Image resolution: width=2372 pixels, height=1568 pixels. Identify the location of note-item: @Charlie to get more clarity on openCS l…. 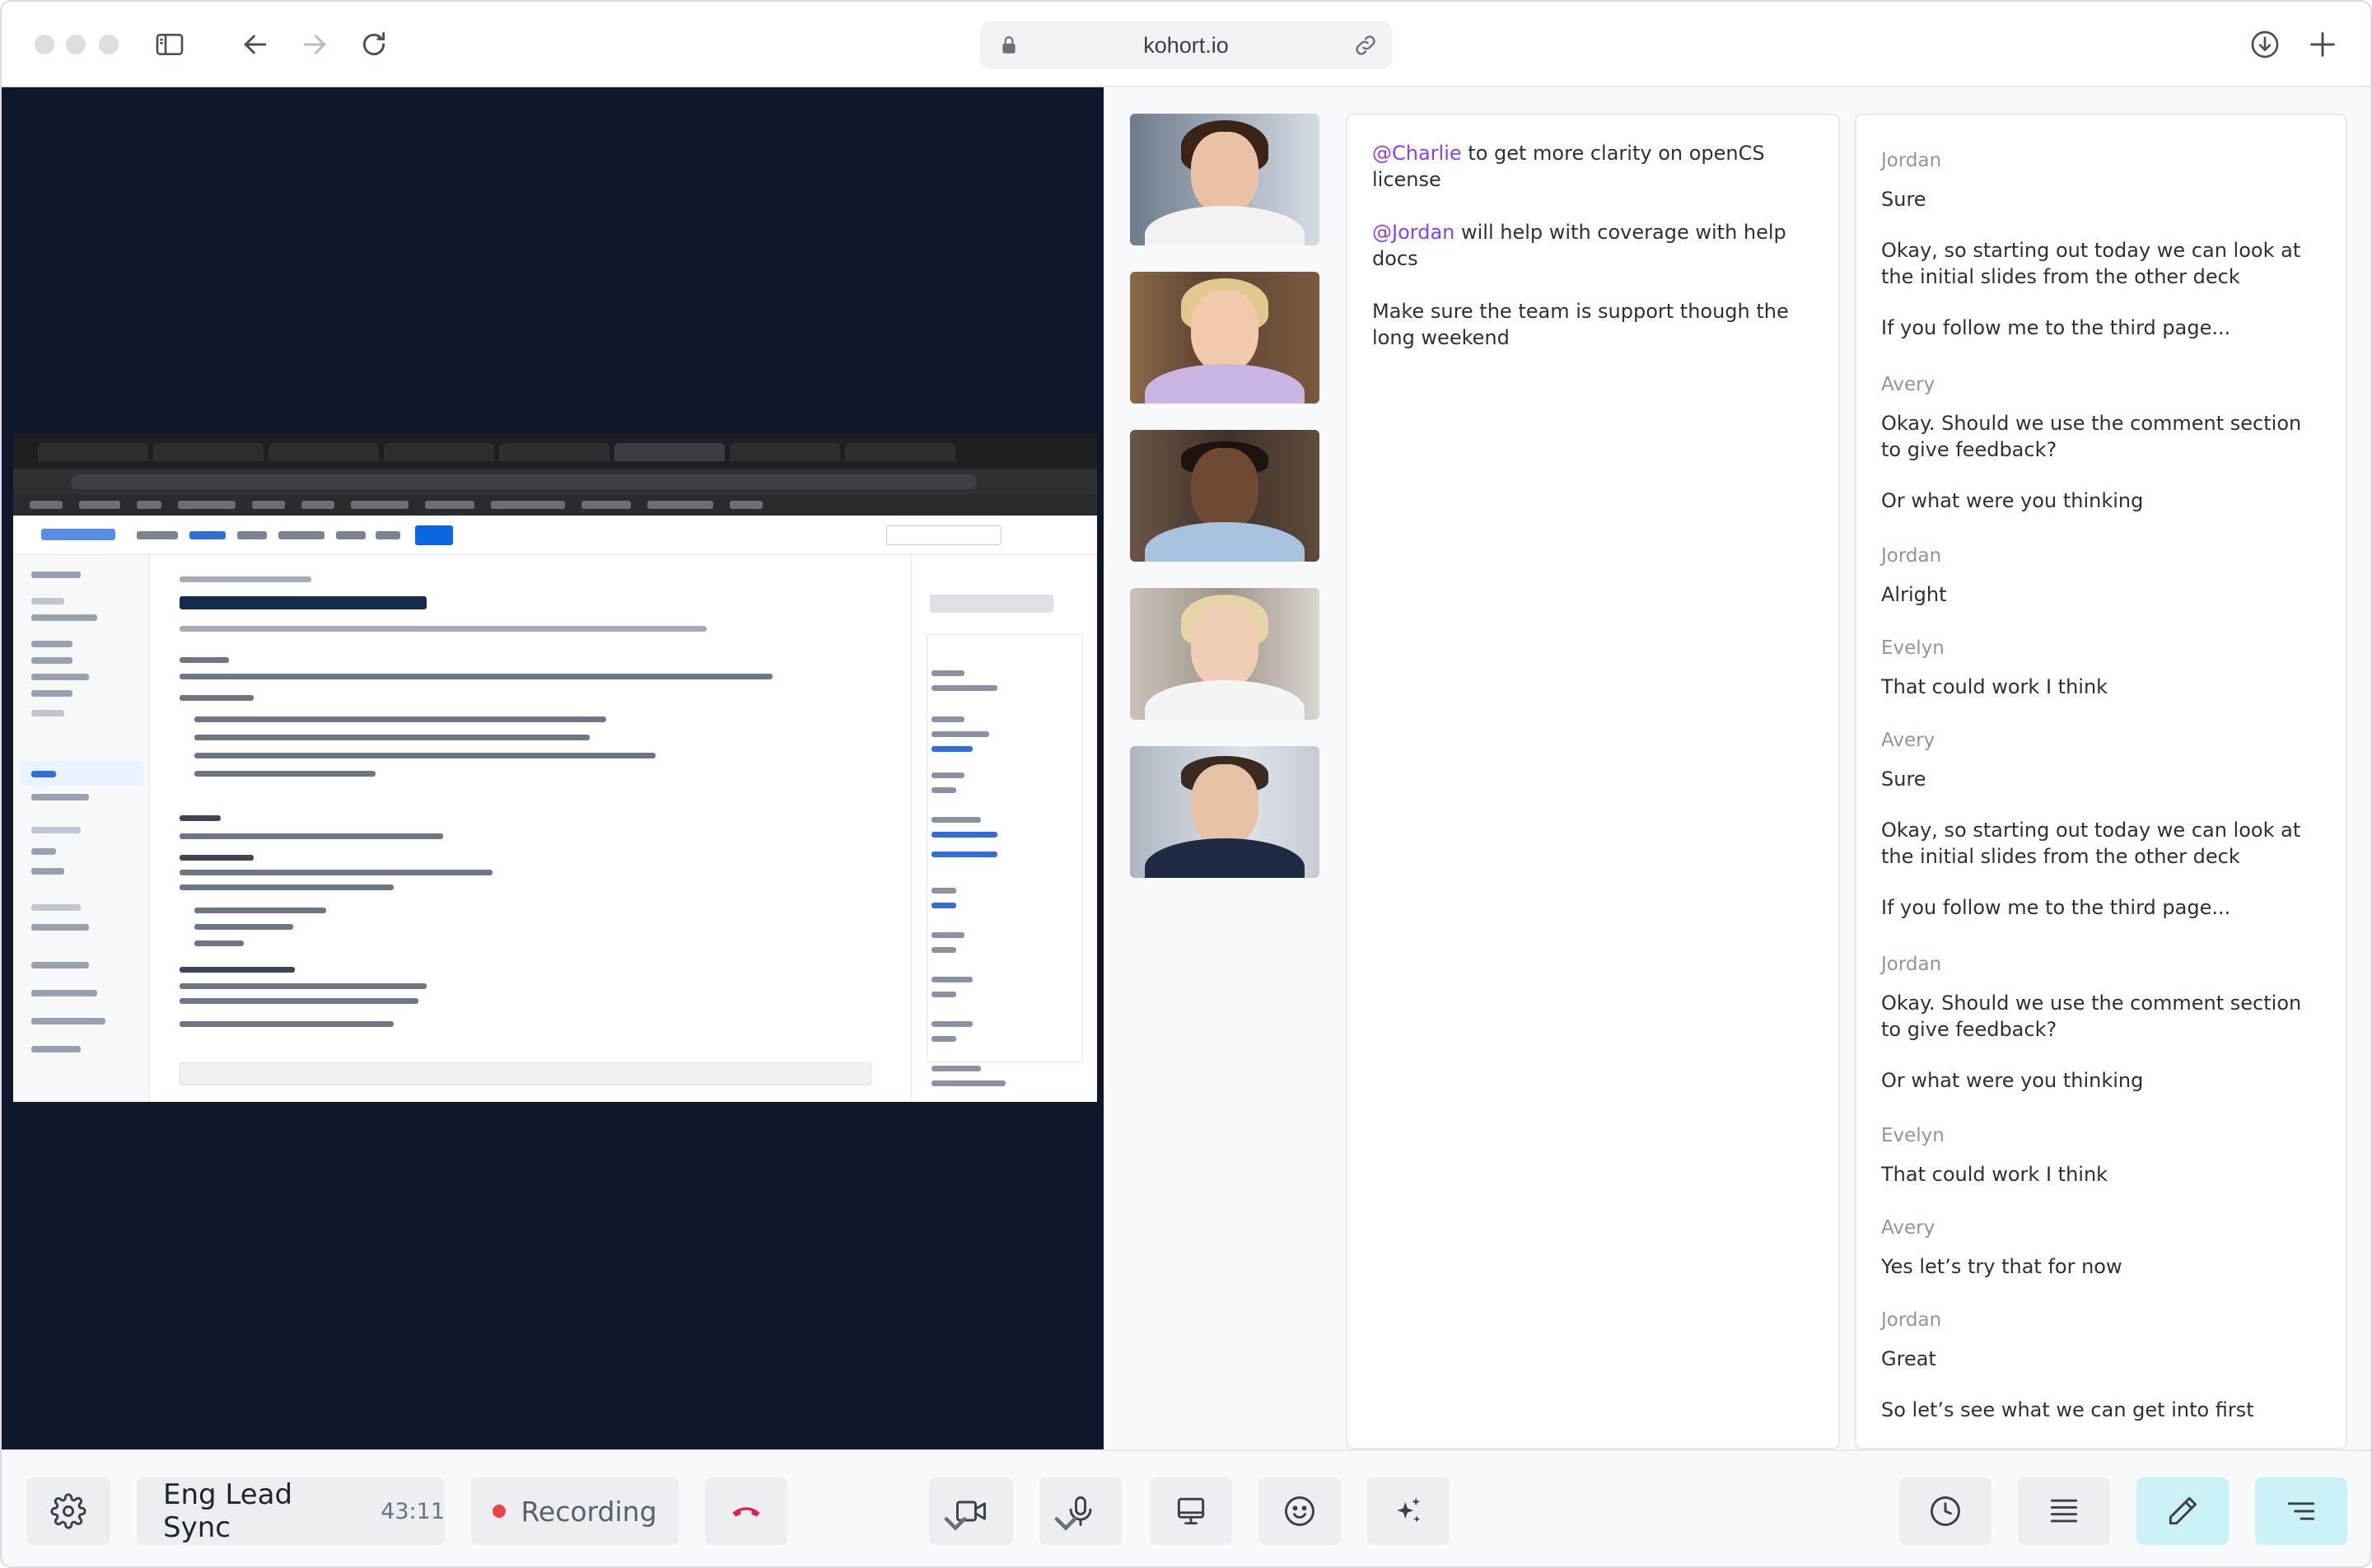
(1594, 166).